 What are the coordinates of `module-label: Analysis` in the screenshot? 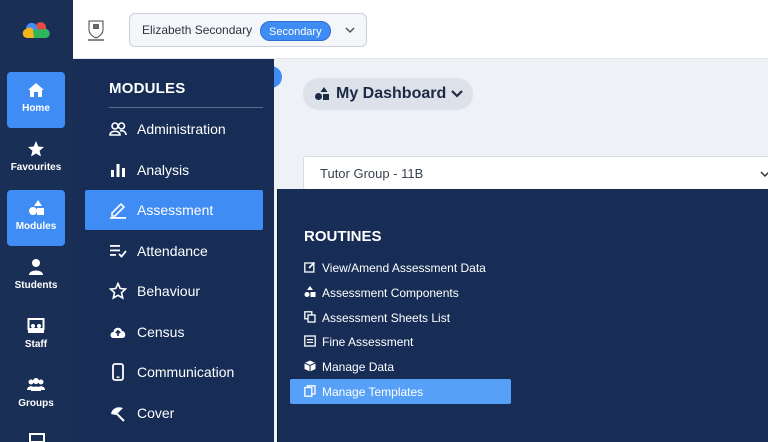 It's located at (163, 170).